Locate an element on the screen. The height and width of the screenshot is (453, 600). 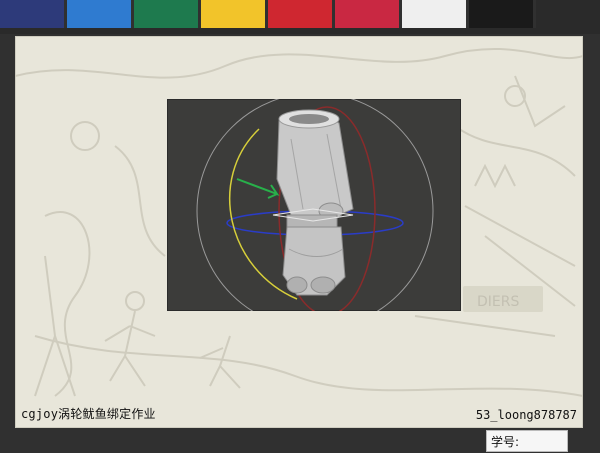
green-axis-arrow is located at coordinates (258, 188).